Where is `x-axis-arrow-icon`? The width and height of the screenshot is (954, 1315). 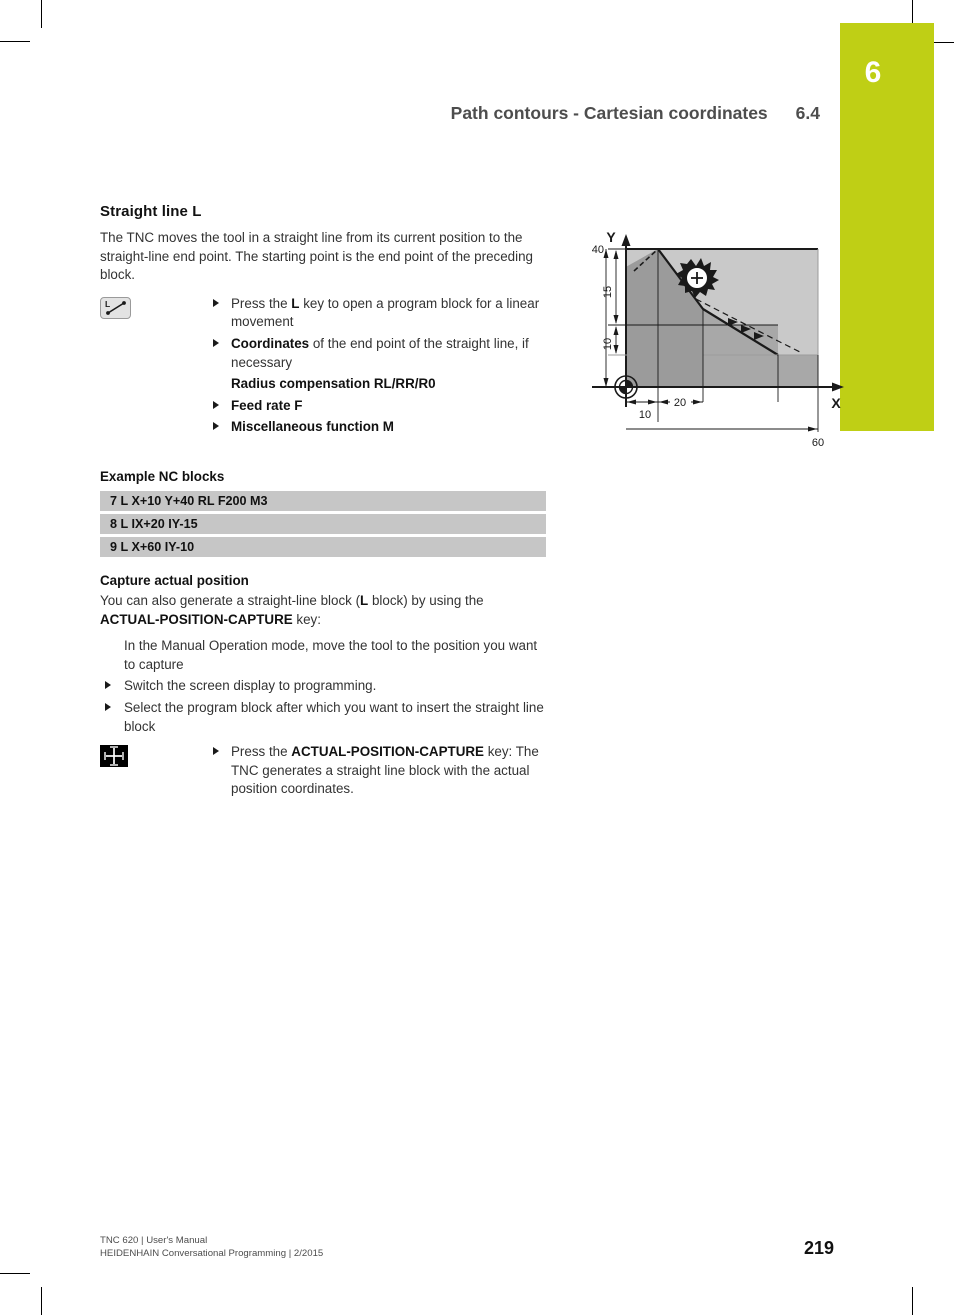 x-axis-arrow-icon is located at coordinates (838, 387).